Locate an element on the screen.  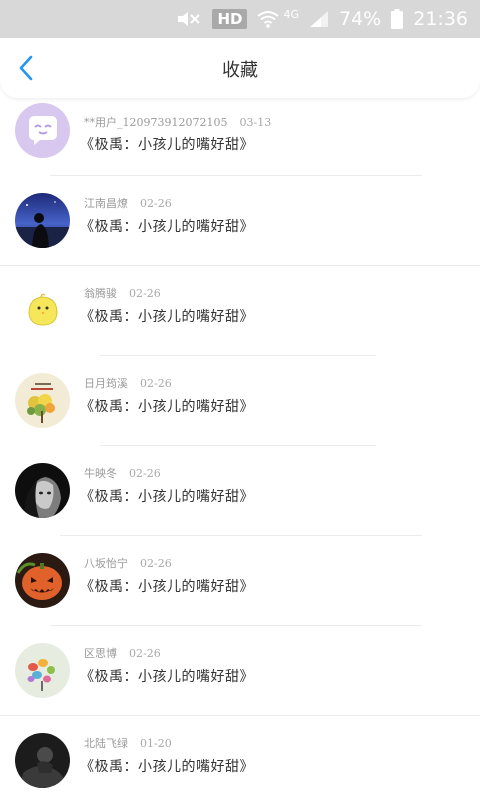
list-item: 日月筠溪 02-26 《极禹：小孩儿的嘴好甜》 is located at coordinates (240, 401).